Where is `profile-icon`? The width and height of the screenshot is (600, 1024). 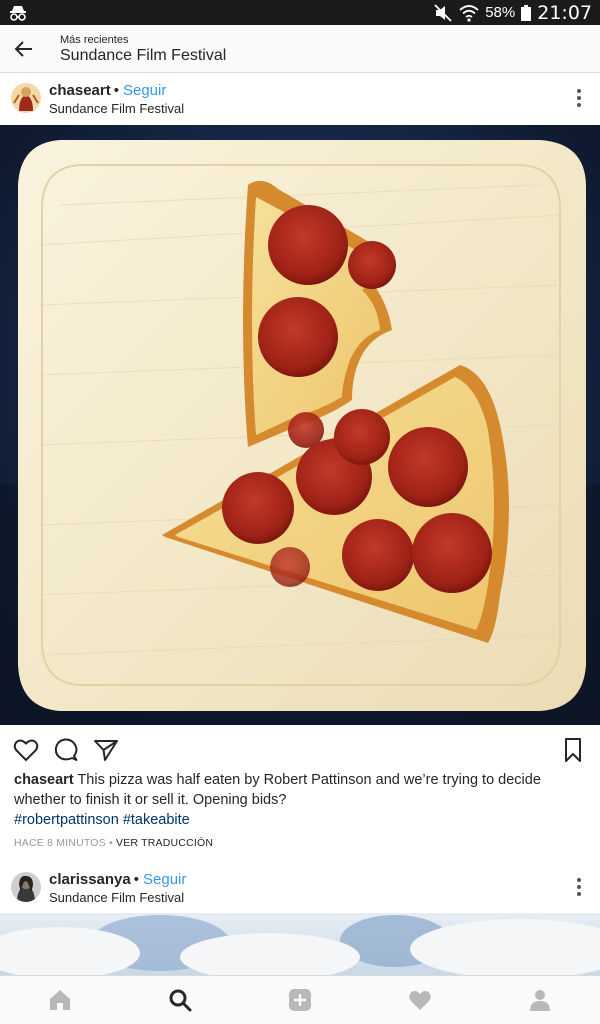
profile-icon is located at coordinates (540, 1000).